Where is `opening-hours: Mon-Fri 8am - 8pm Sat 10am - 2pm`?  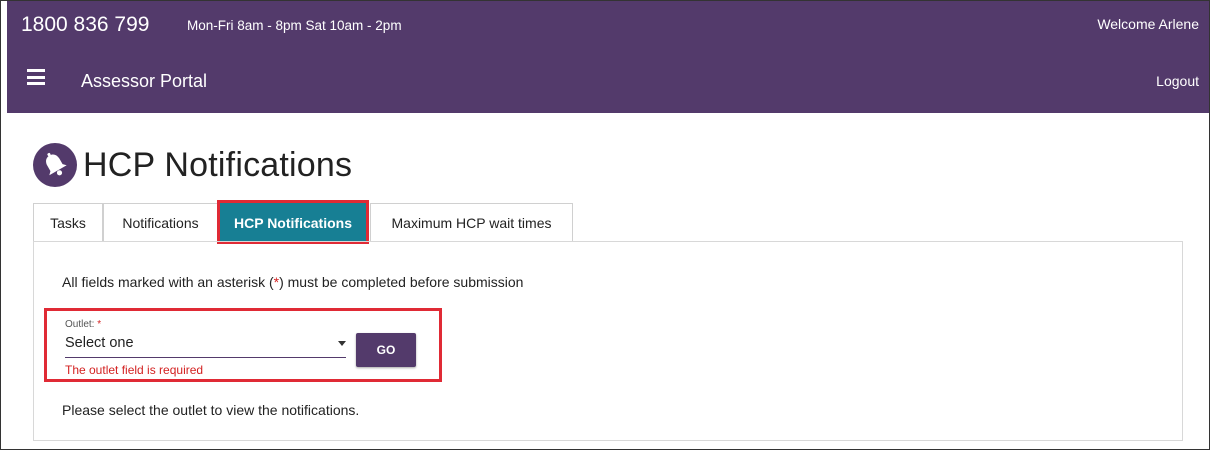
opening-hours: Mon-Fri 8am - 8pm Sat 10am - 2pm is located at coordinates (294, 25).